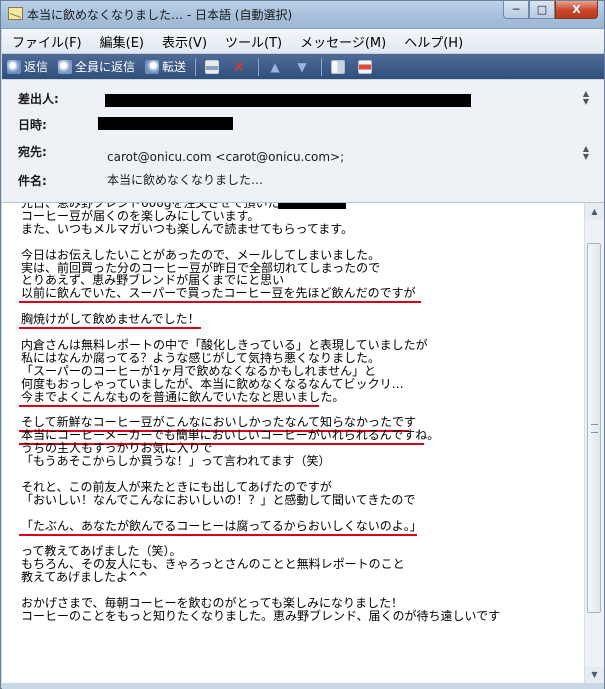 The height and width of the screenshot is (689, 605). I want to click on body-line: 私にはなんか腐ってる？ような感じがして気持ち悪くなりました。, so click(201, 357).